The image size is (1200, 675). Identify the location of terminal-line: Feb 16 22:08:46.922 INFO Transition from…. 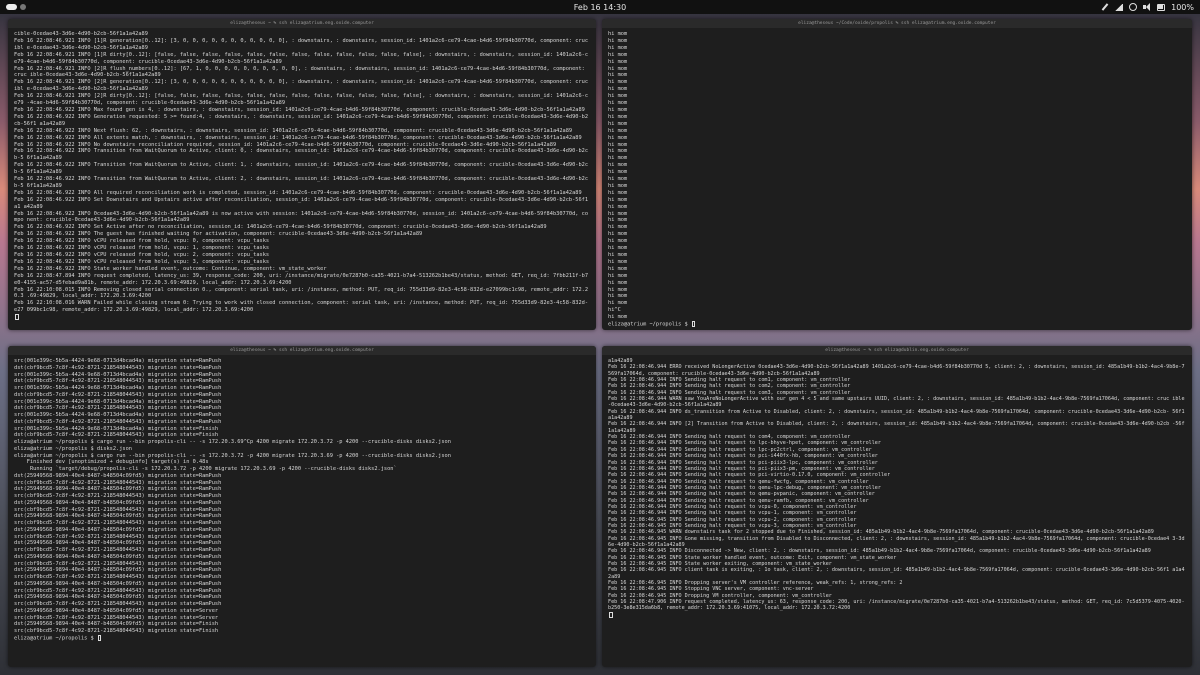
(301, 182).